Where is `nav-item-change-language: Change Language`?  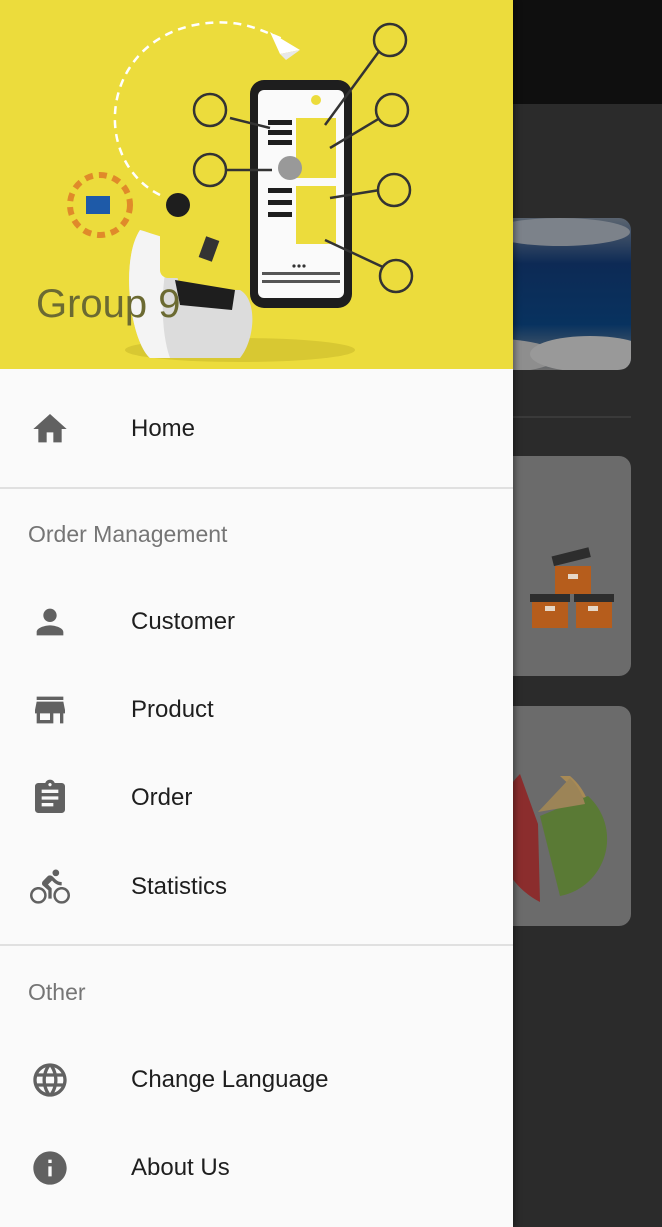
nav-item-change-language: Change Language is located at coordinates (256, 1080).